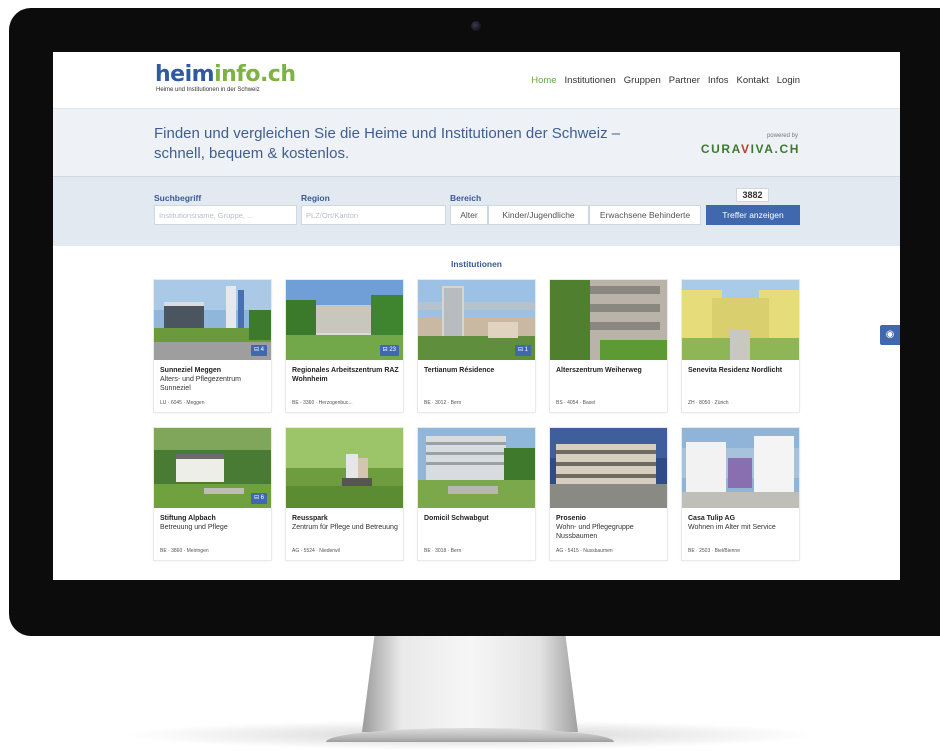 Image resolution: width=940 pixels, height=751 pixels. What do you see at coordinates (182, 403) in the screenshot?
I see `card-location: LU · 6045 · Meggen` at bounding box center [182, 403].